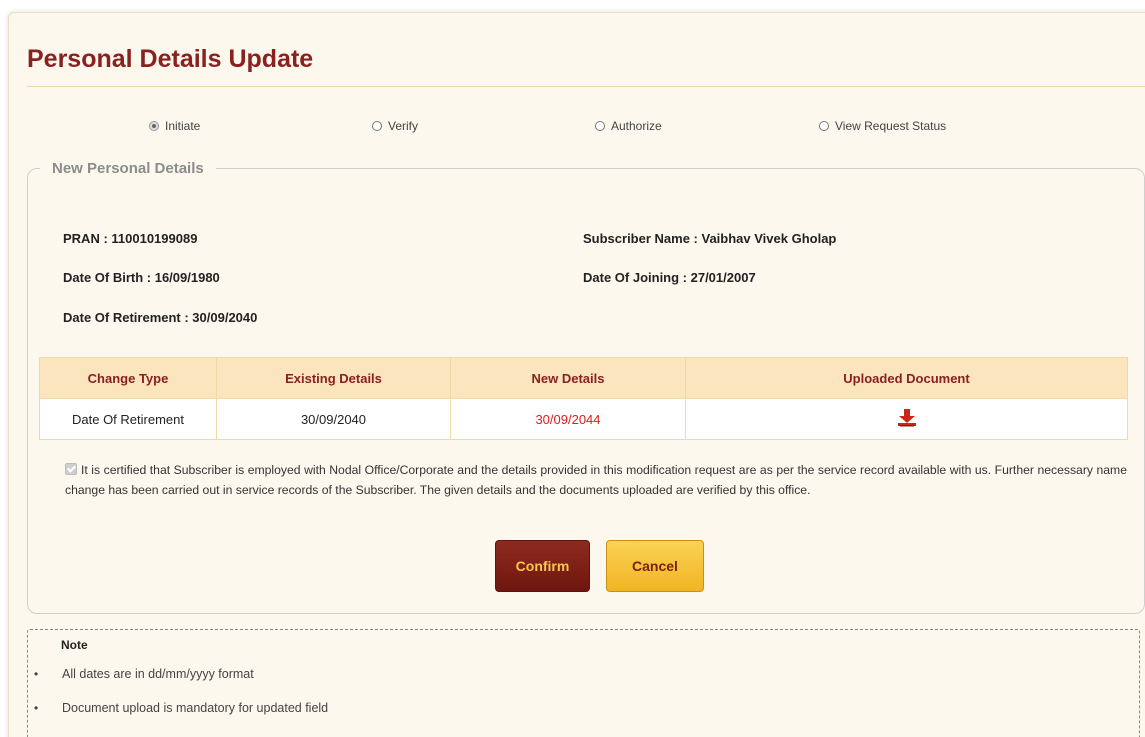 Image resolution: width=1145 pixels, height=737 pixels. I want to click on step-initiate-radio, so click(154, 126).